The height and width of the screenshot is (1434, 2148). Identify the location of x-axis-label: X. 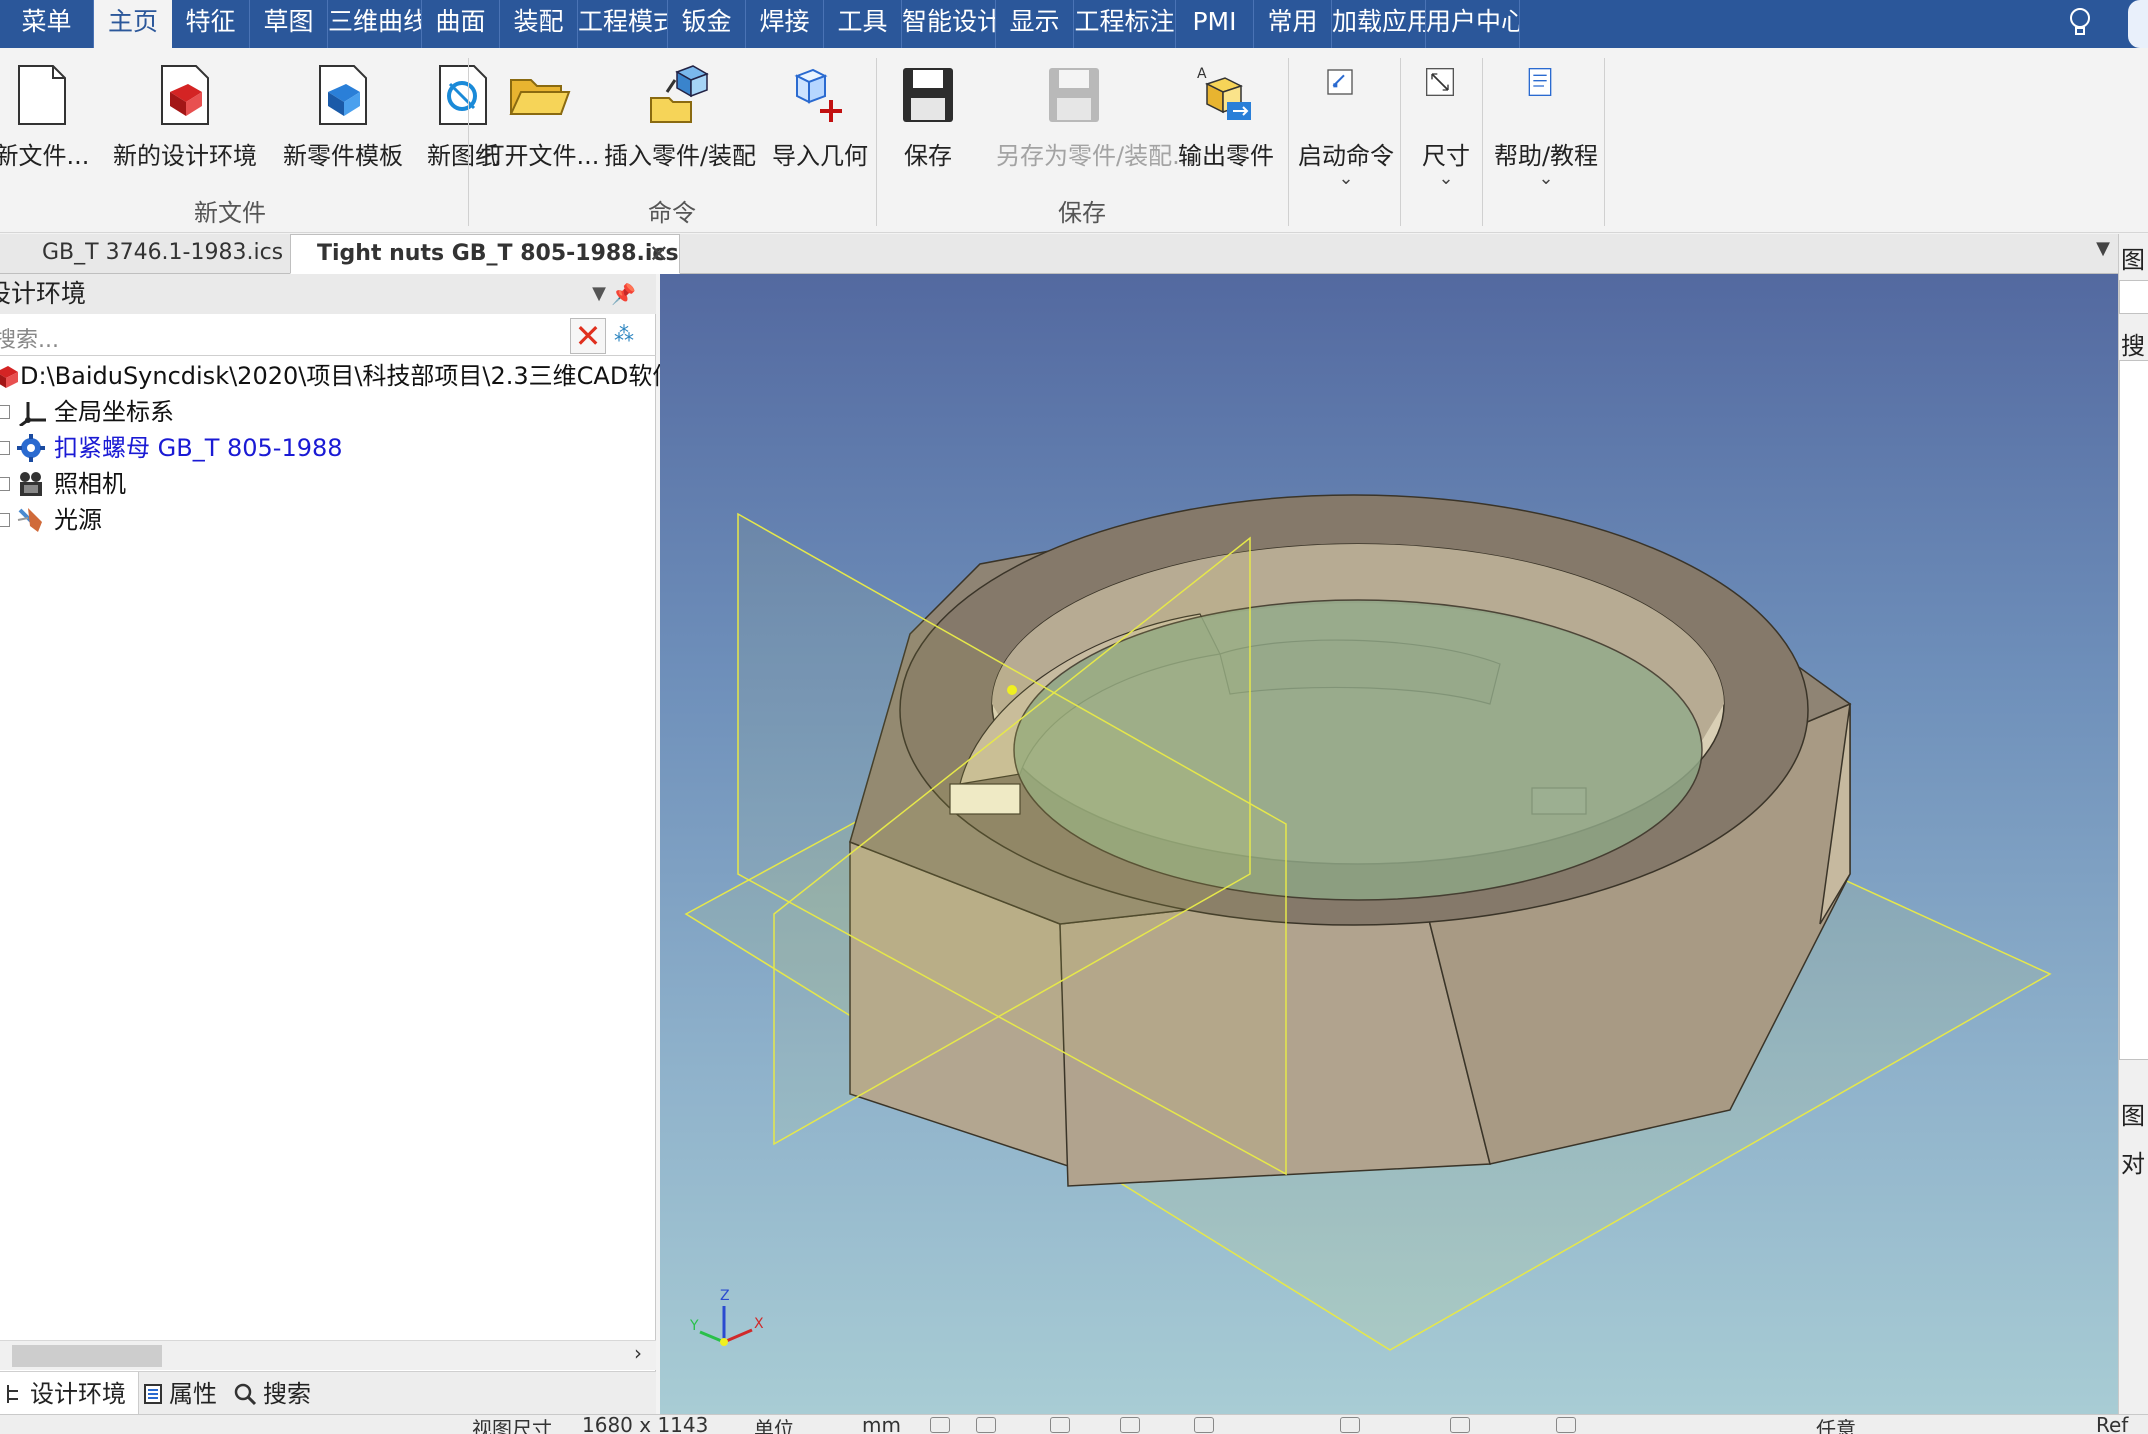
(759, 1324).